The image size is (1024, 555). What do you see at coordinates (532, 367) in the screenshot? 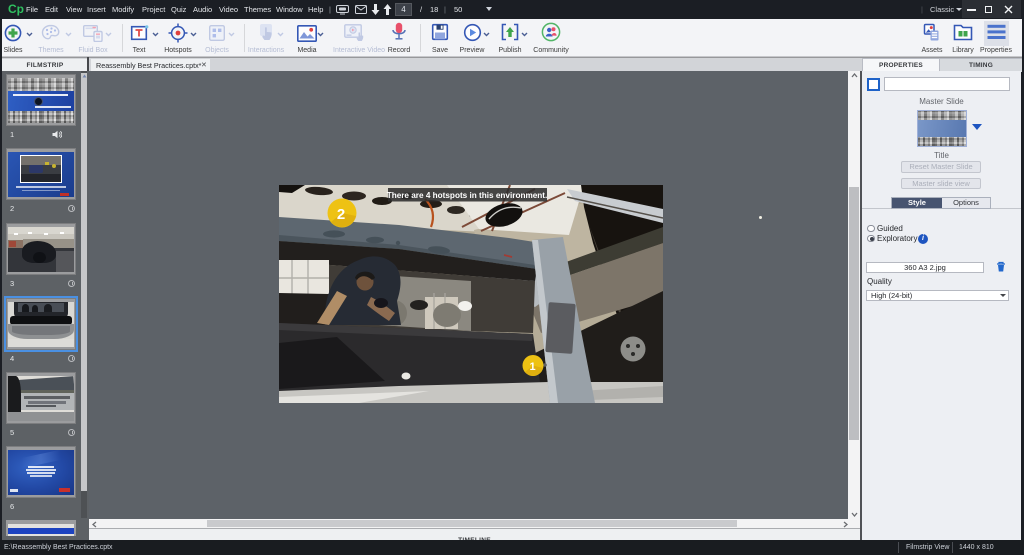
I see `svg-text: 1` at bounding box center [532, 367].